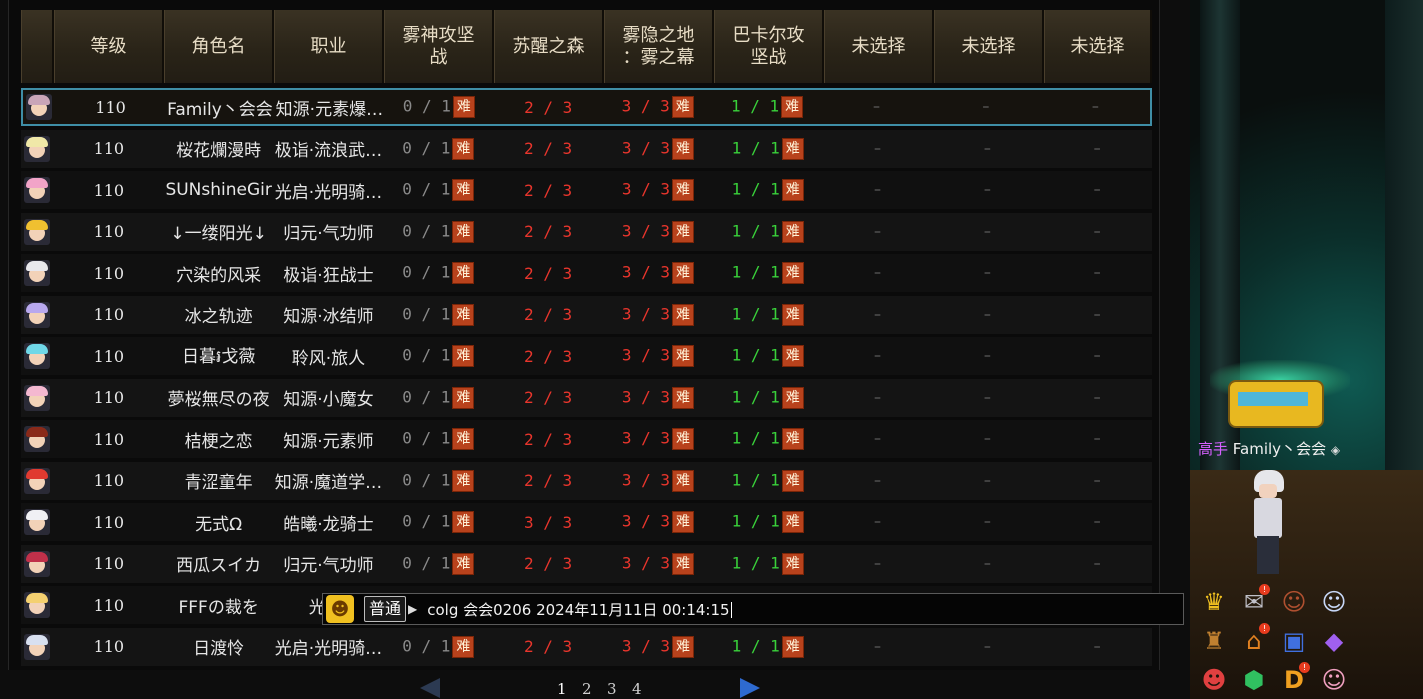 Image resolution: width=1423 pixels, height=699 pixels. I want to click on character-job: 极诣·狂战士, so click(328, 275).